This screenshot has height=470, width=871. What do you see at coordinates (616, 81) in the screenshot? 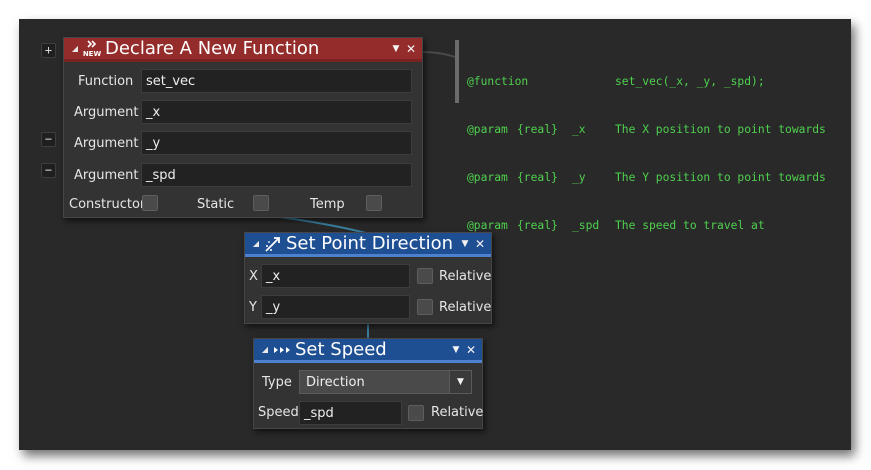
I see `comment-line-1: @function set_vec(_x, _y, _spd);` at bounding box center [616, 81].